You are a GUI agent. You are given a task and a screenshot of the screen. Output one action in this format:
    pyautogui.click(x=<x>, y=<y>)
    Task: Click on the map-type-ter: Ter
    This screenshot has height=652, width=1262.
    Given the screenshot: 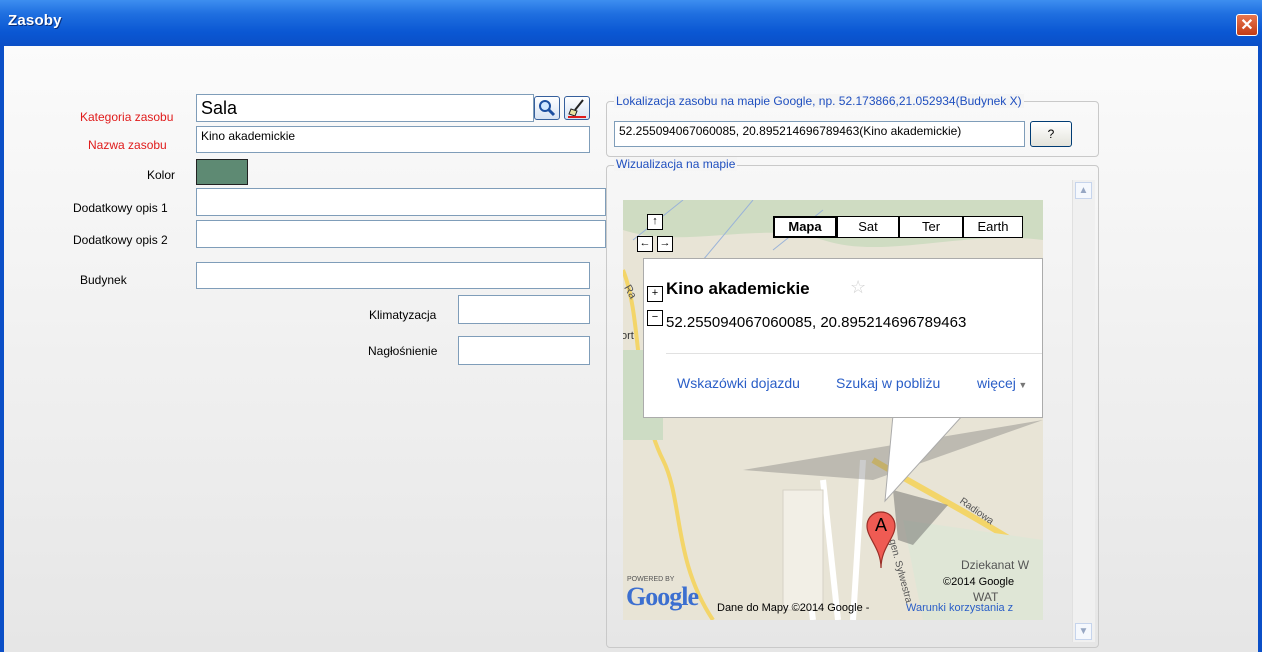 What is the action you would take?
    pyautogui.click(x=931, y=227)
    